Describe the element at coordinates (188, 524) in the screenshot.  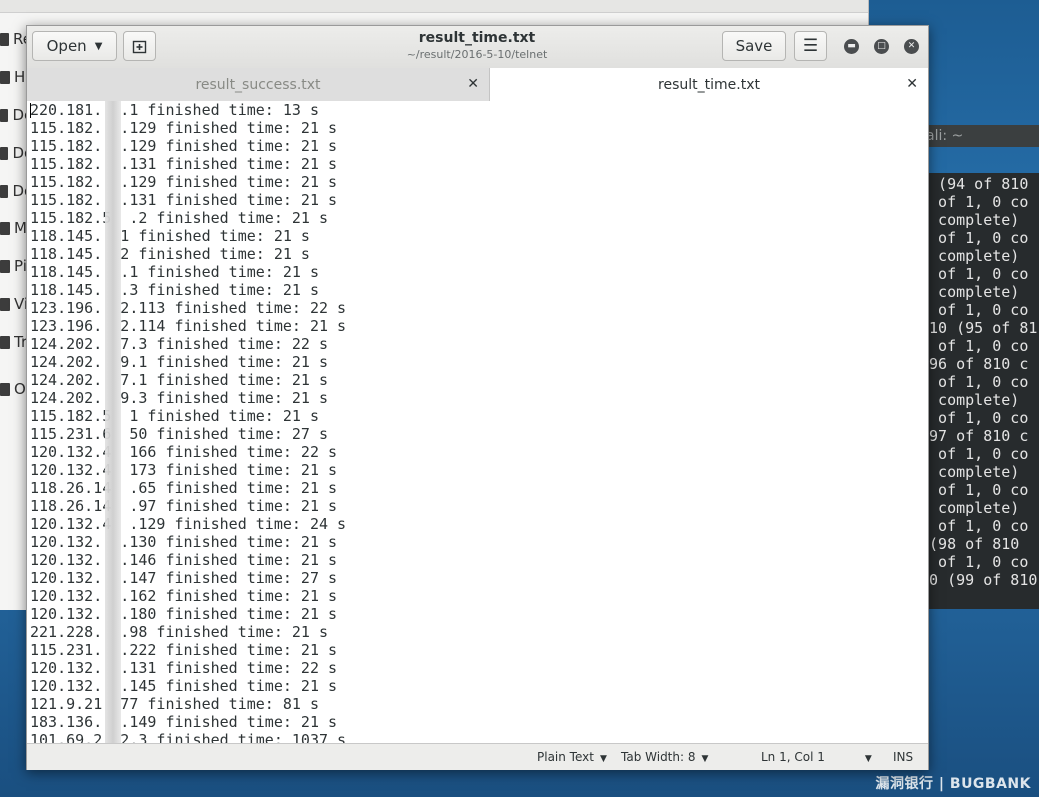
I see `editor-line: 120.132.4 .129 finished time: 24 s` at that location.